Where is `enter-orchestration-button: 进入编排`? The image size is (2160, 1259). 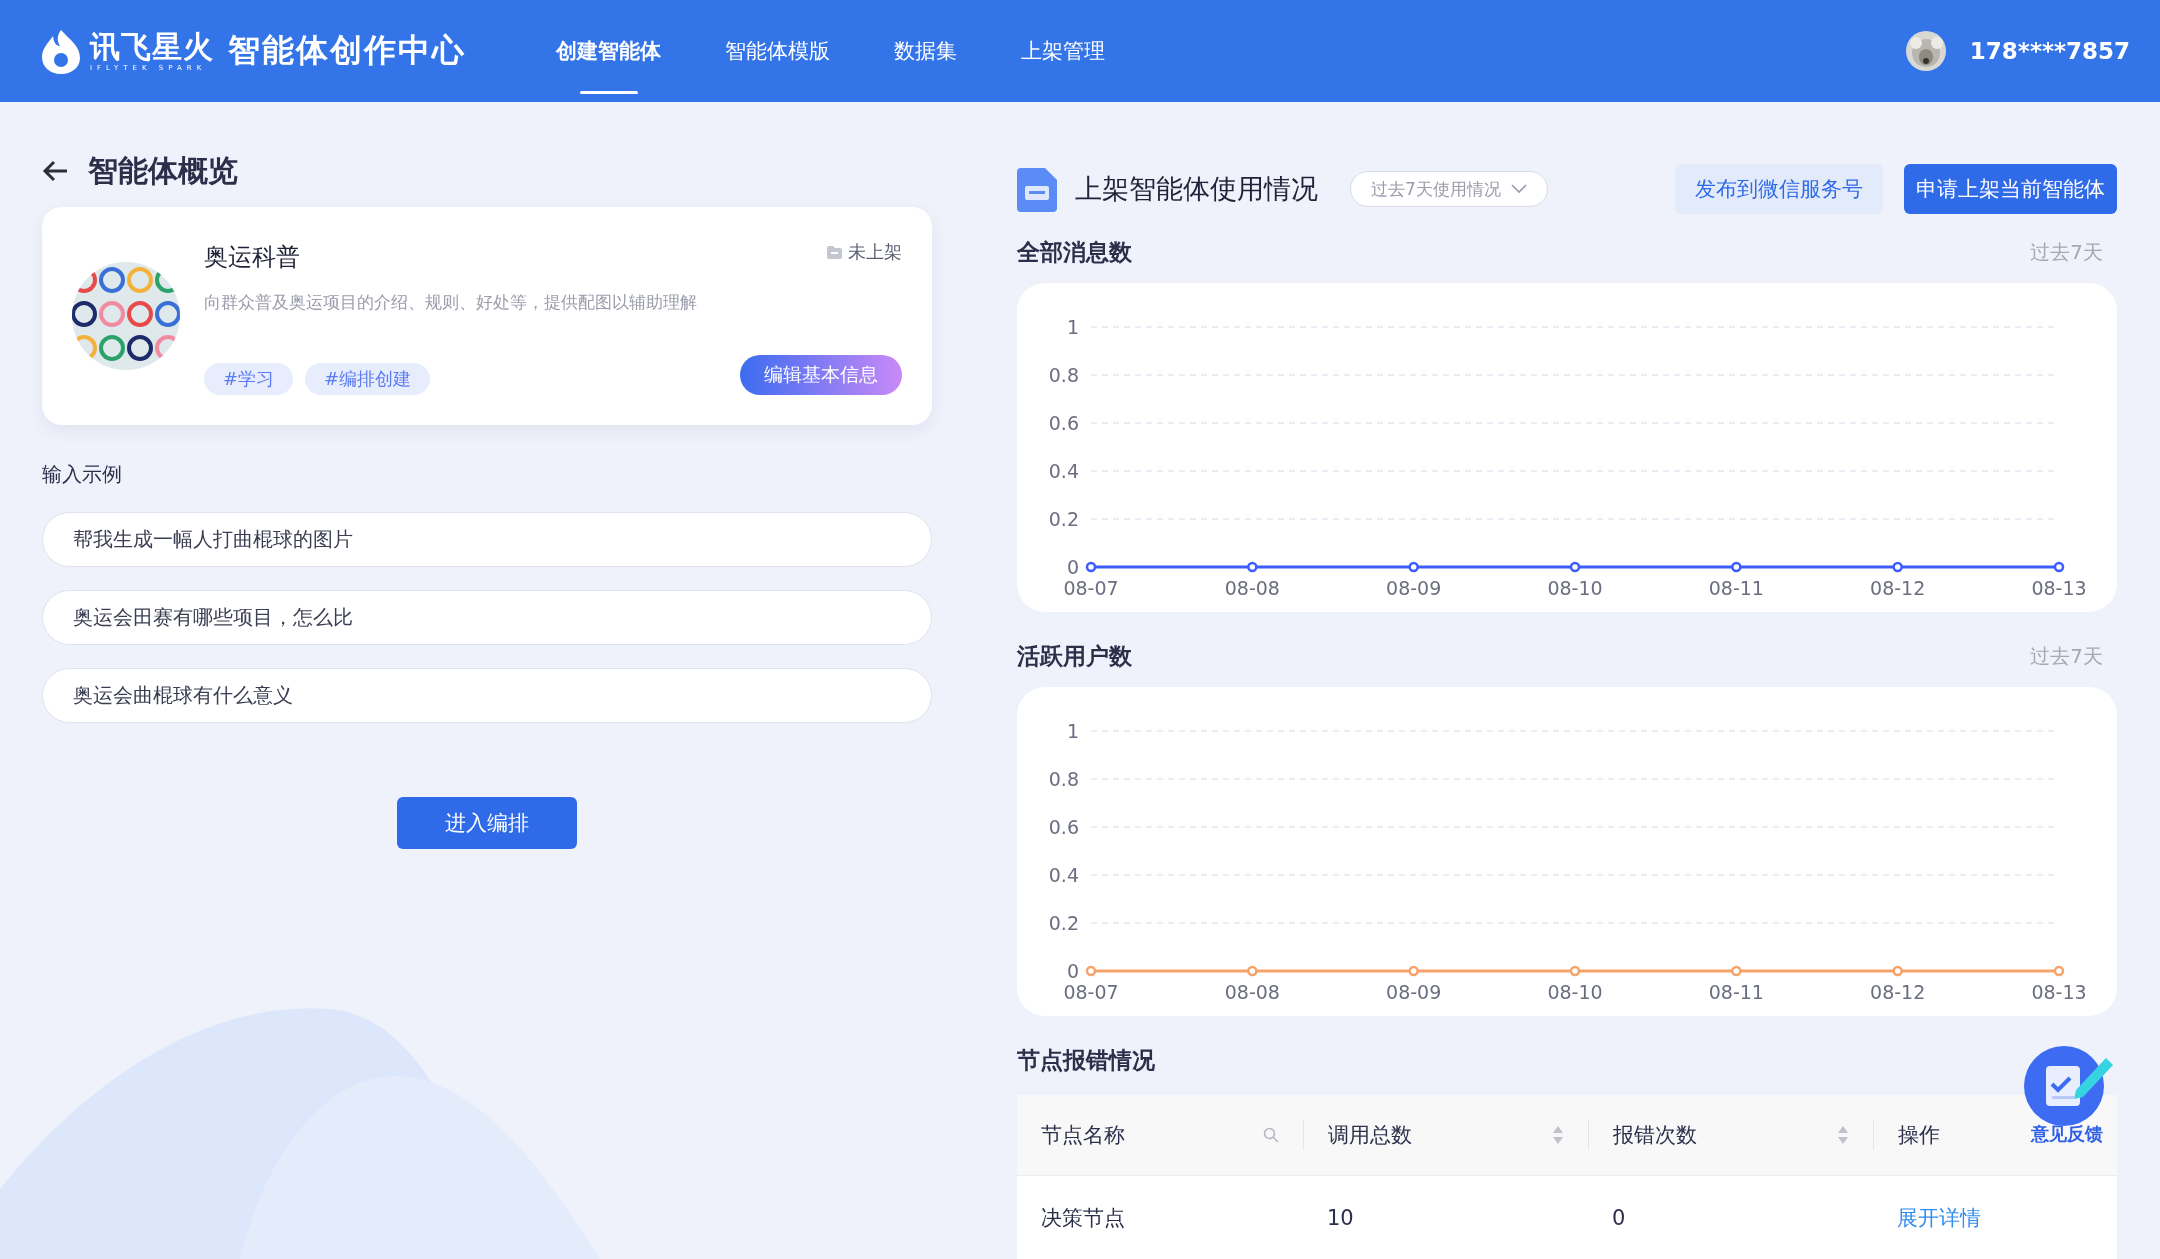
enter-orchestration-button: 进入编排 is located at coordinates (487, 823).